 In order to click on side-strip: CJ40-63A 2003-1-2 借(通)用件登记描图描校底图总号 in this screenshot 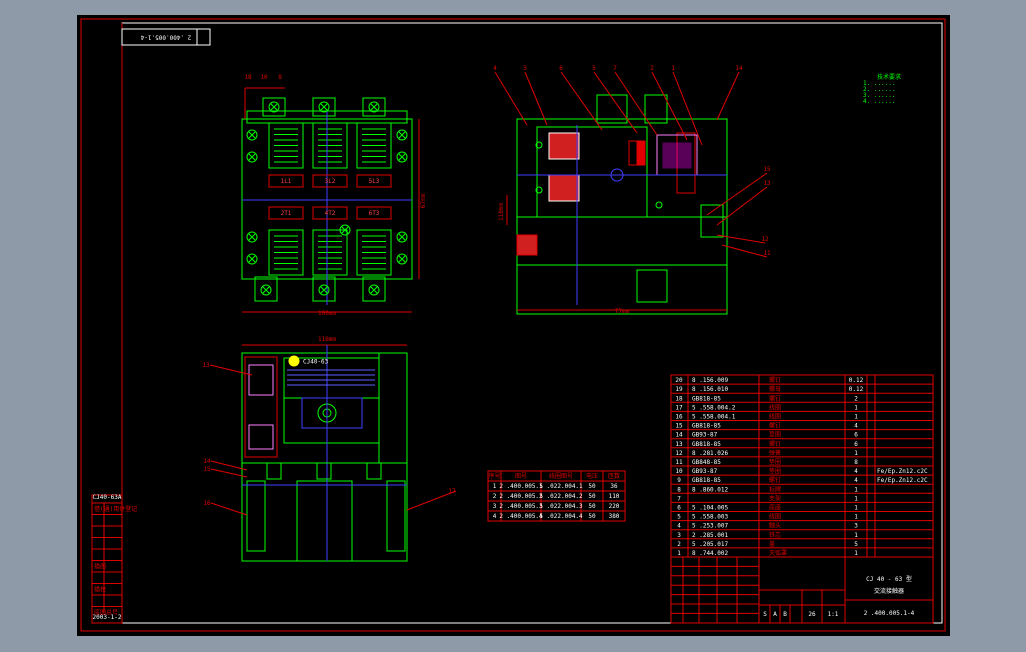, I will do `click(114, 559)`.